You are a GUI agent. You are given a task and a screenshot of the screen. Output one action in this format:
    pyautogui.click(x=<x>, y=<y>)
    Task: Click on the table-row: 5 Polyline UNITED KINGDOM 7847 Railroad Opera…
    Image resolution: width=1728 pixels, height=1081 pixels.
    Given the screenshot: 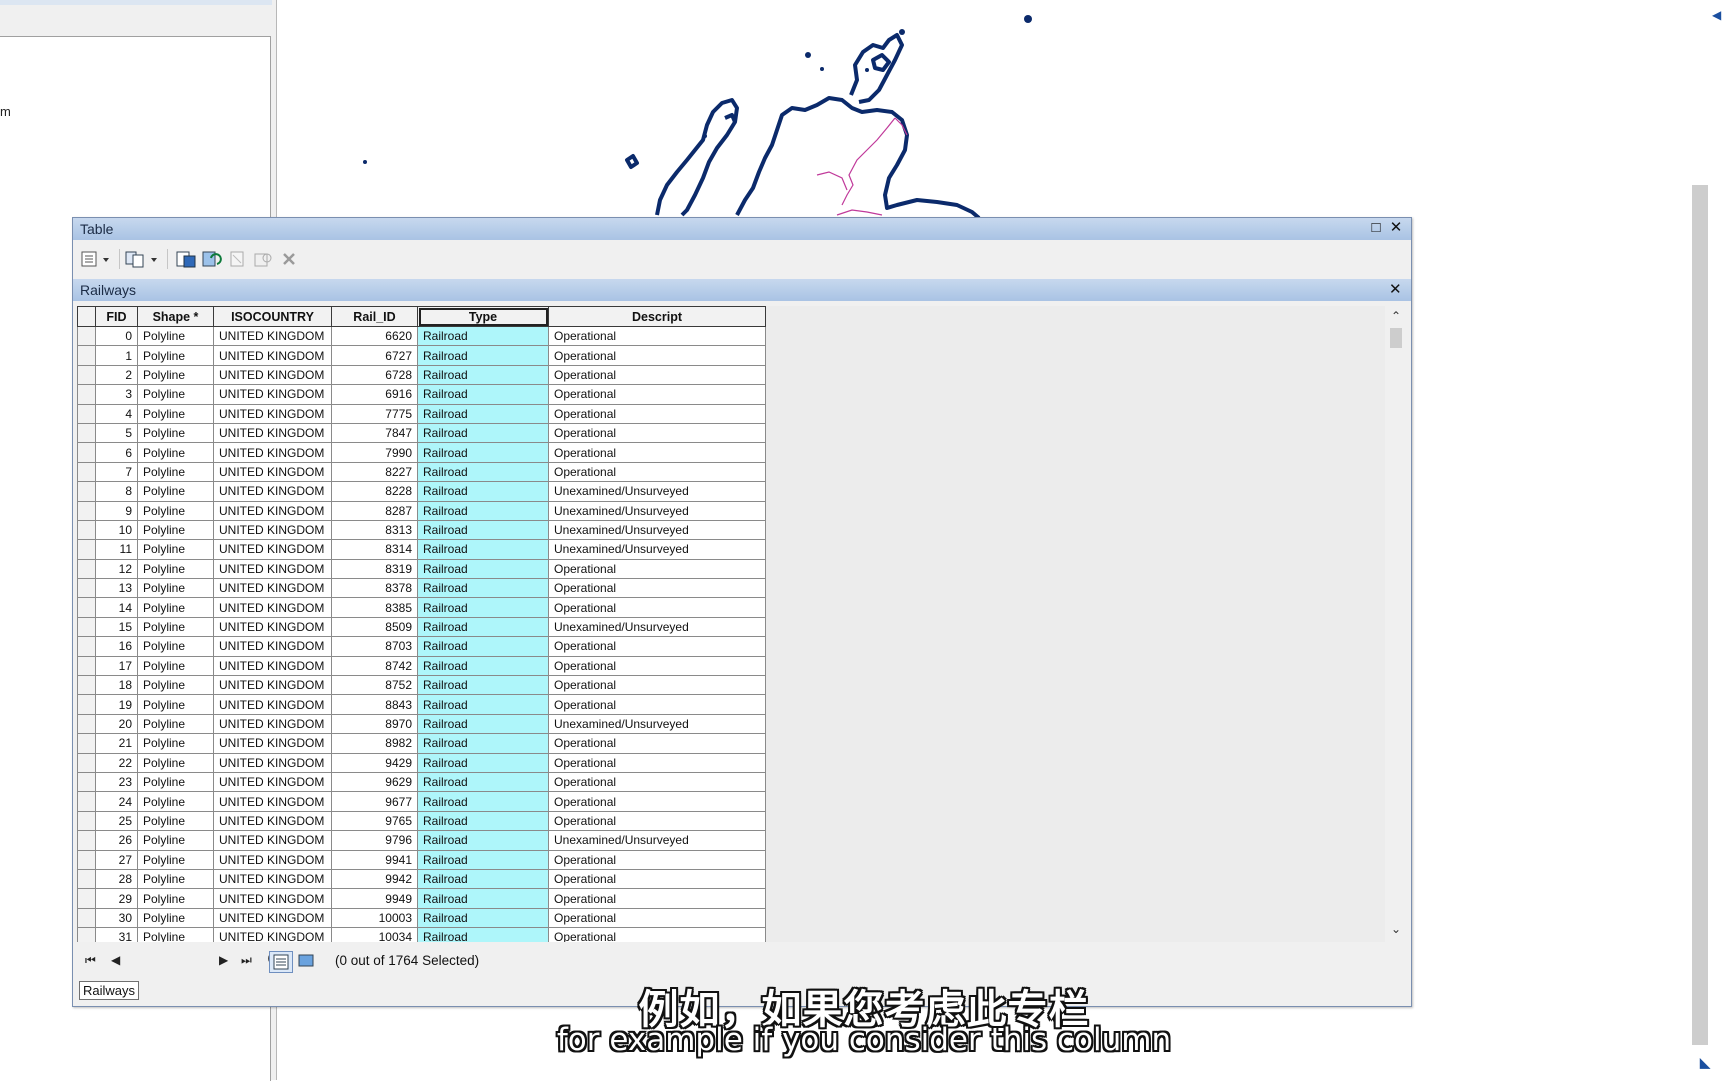 What is the action you would take?
    pyautogui.click(x=421, y=433)
    